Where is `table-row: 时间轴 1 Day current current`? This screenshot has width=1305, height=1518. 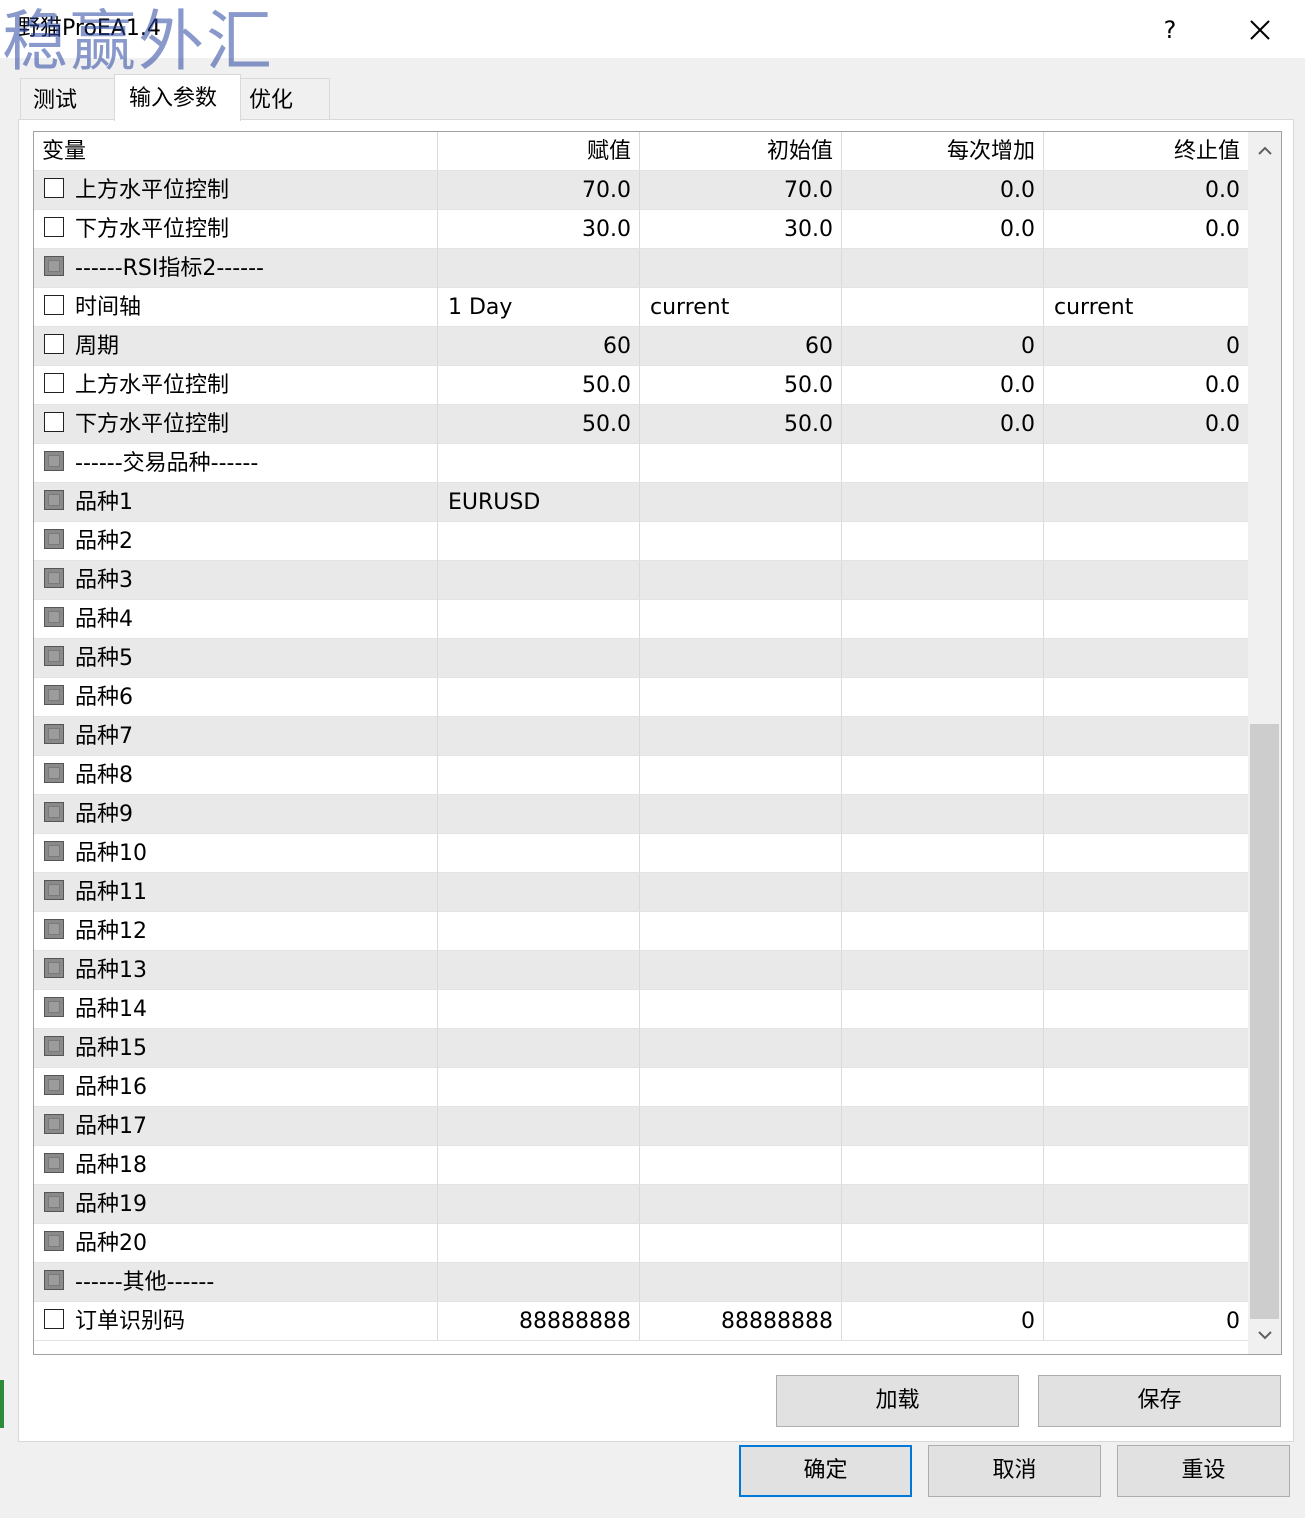
table-row: 时间轴 1 Day current current is located at coordinates (641, 307).